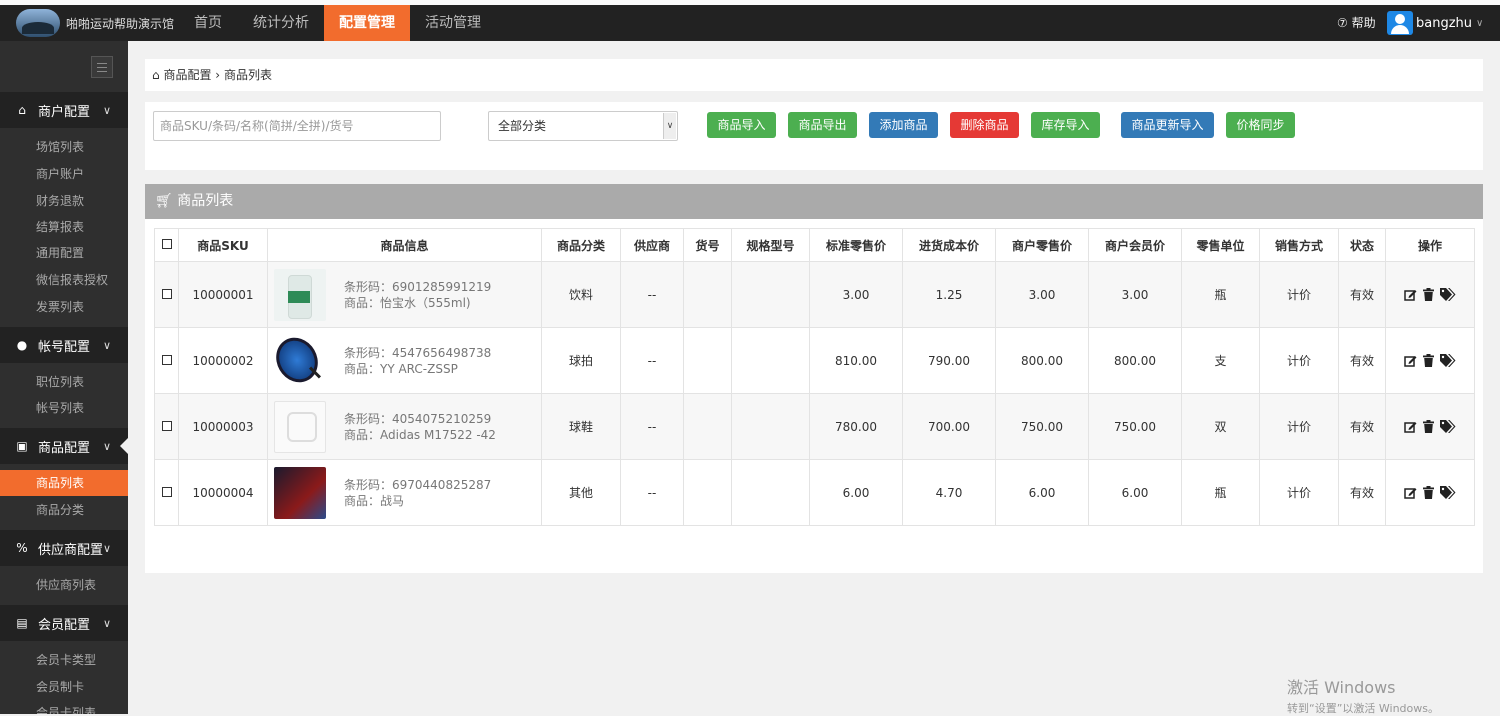 This screenshot has width=1500, height=716. What do you see at coordinates (64, 382) in the screenshot?
I see `sidebar-item-positions: 职位列表` at bounding box center [64, 382].